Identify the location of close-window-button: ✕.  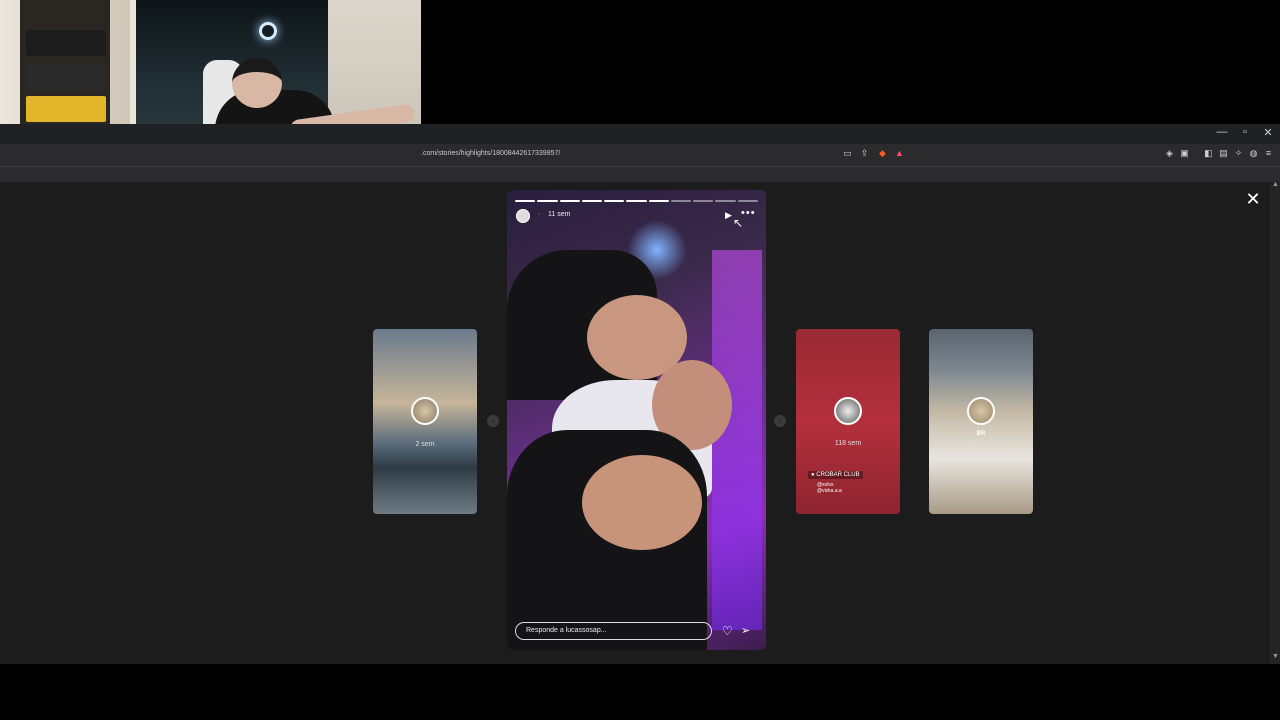
(1268, 132).